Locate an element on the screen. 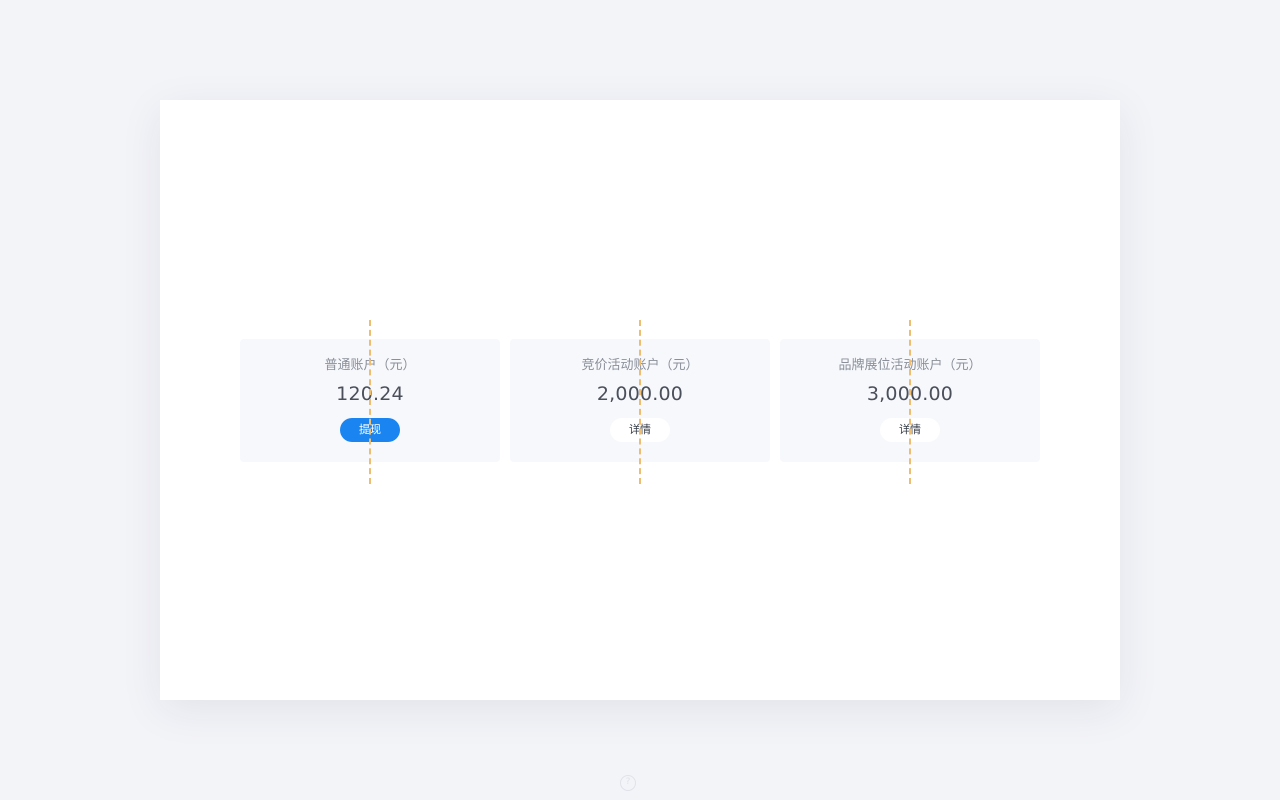  help-icon: ? is located at coordinates (628, 783).